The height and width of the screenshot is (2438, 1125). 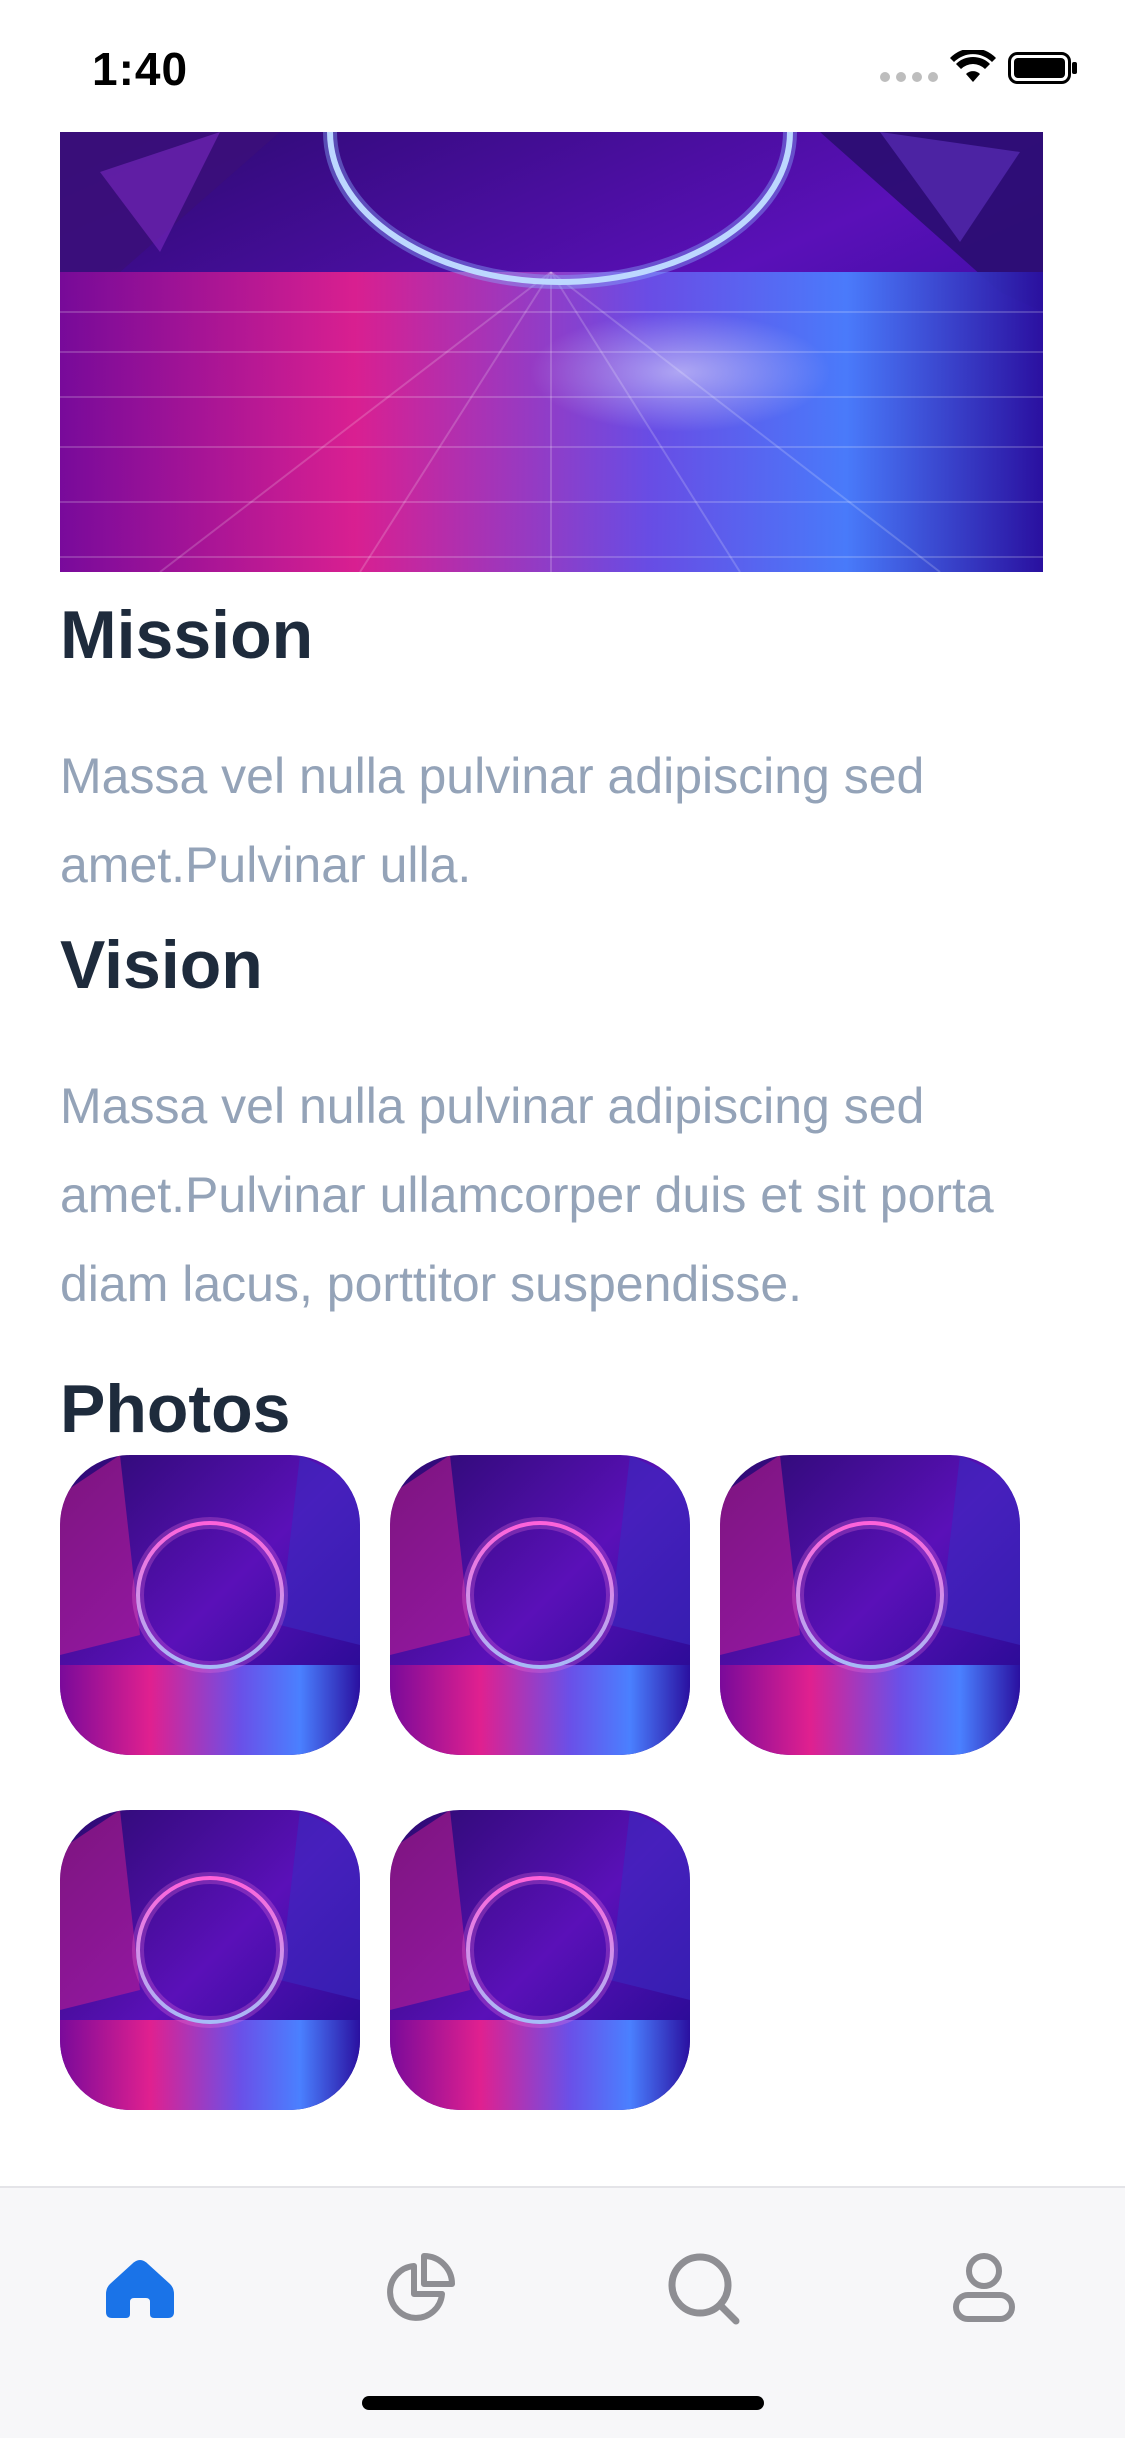 I want to click on tab-profile, so click(x=984, y=2288).